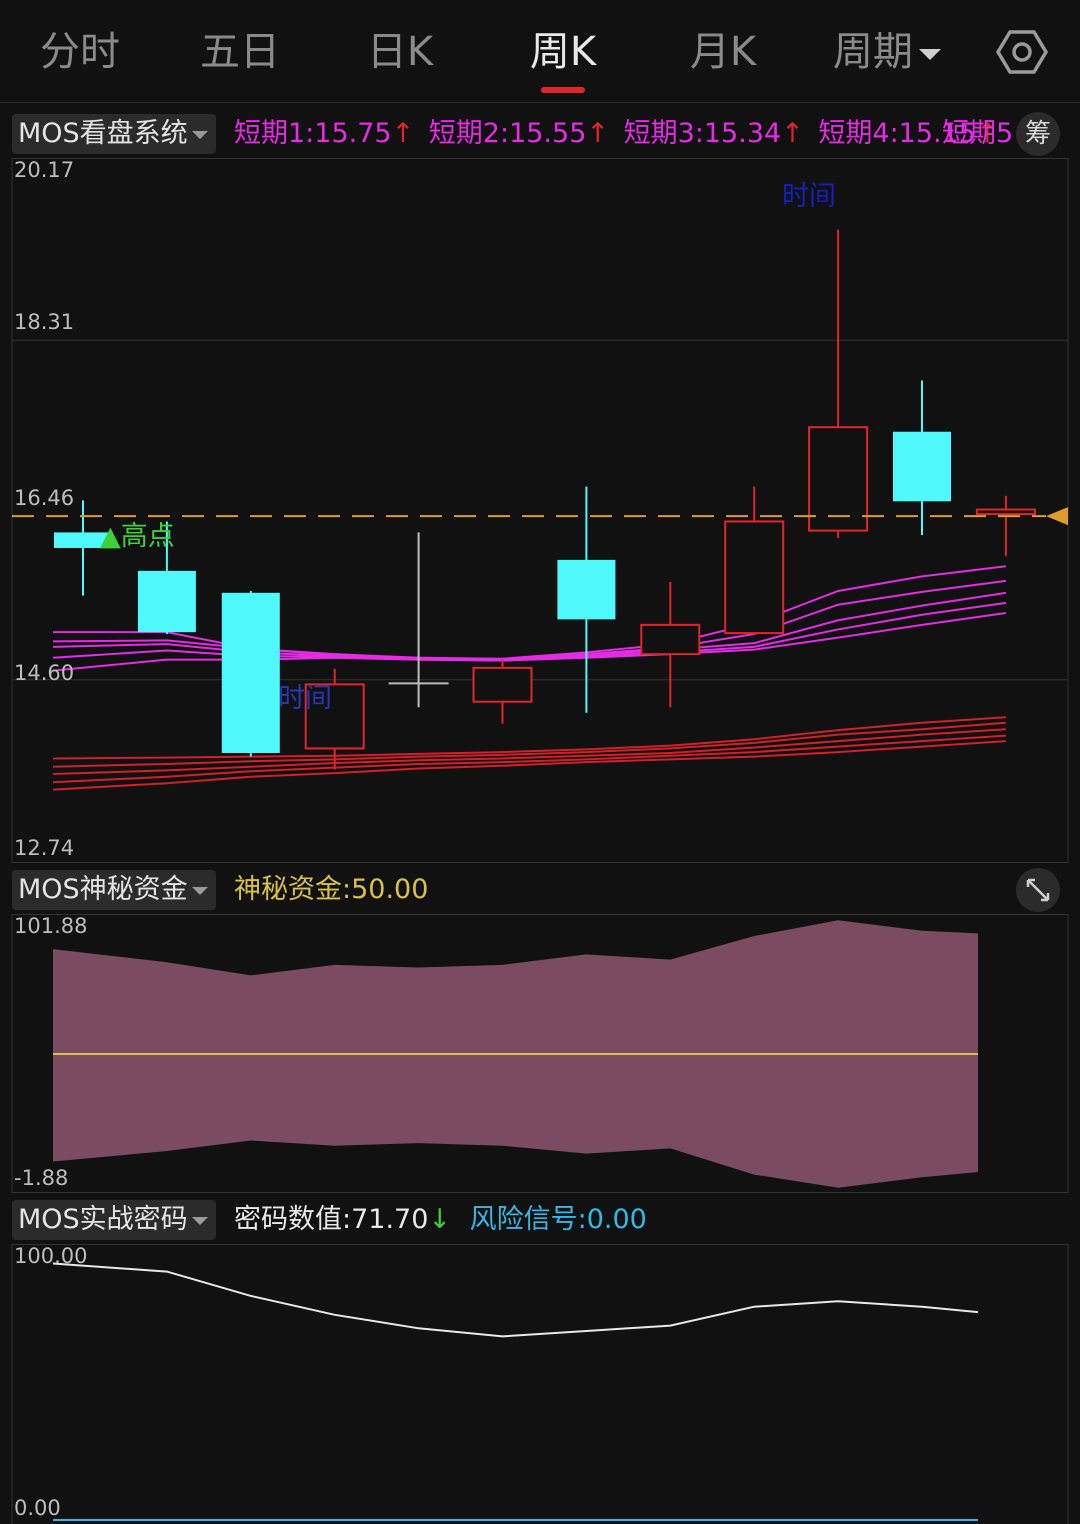  I want to click on ma-long-4-line, so click(529, 759).